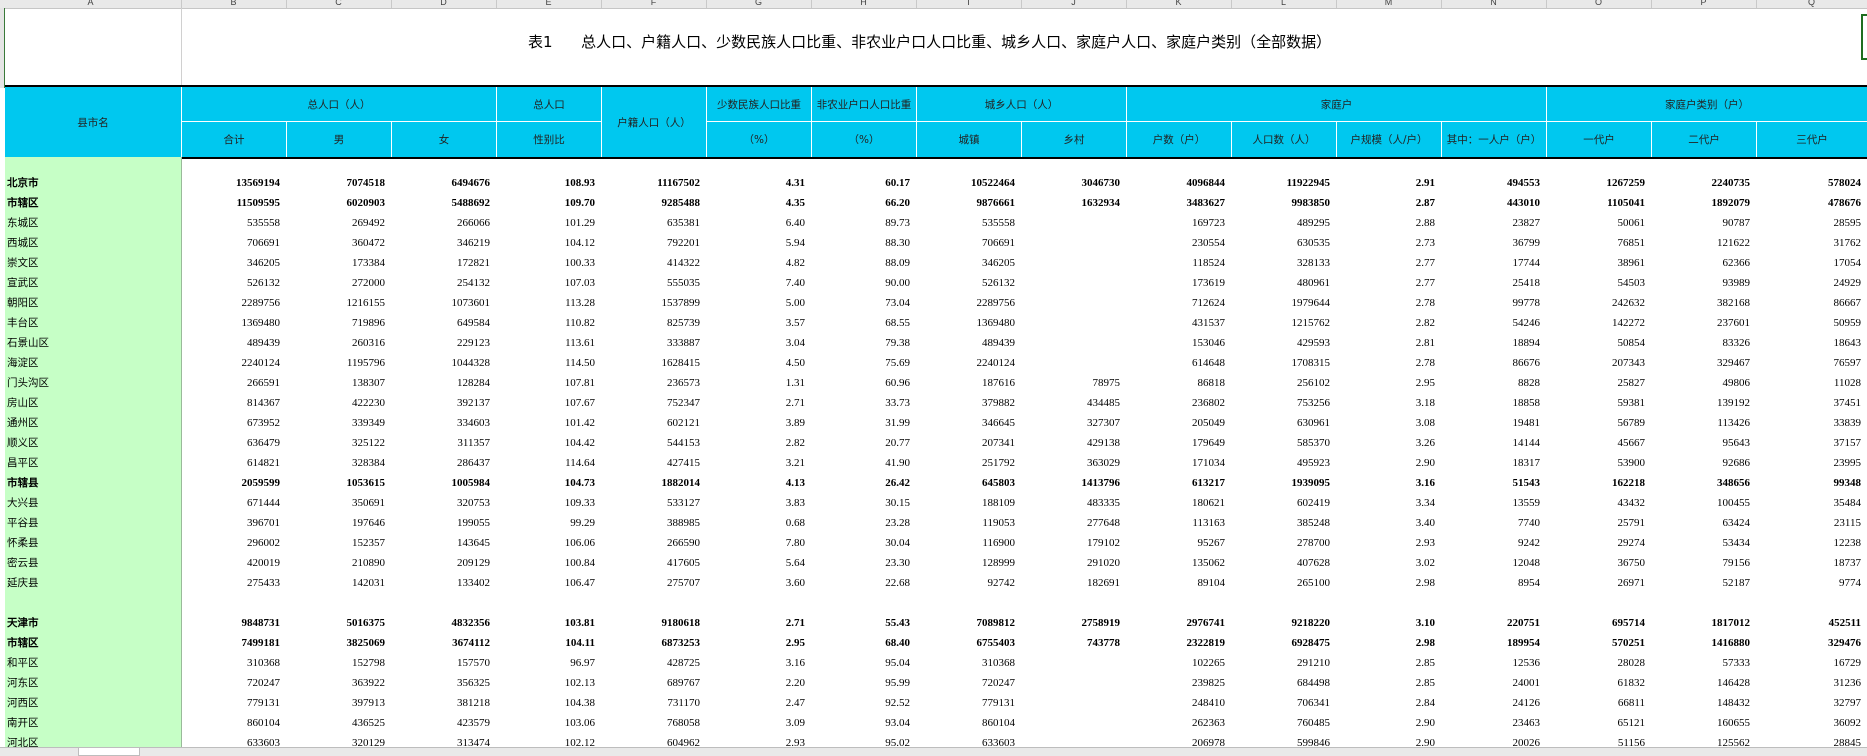  Describe the element at coordinates (650, 683) in the screenshot. I see `value-cell: 689767` at that location.